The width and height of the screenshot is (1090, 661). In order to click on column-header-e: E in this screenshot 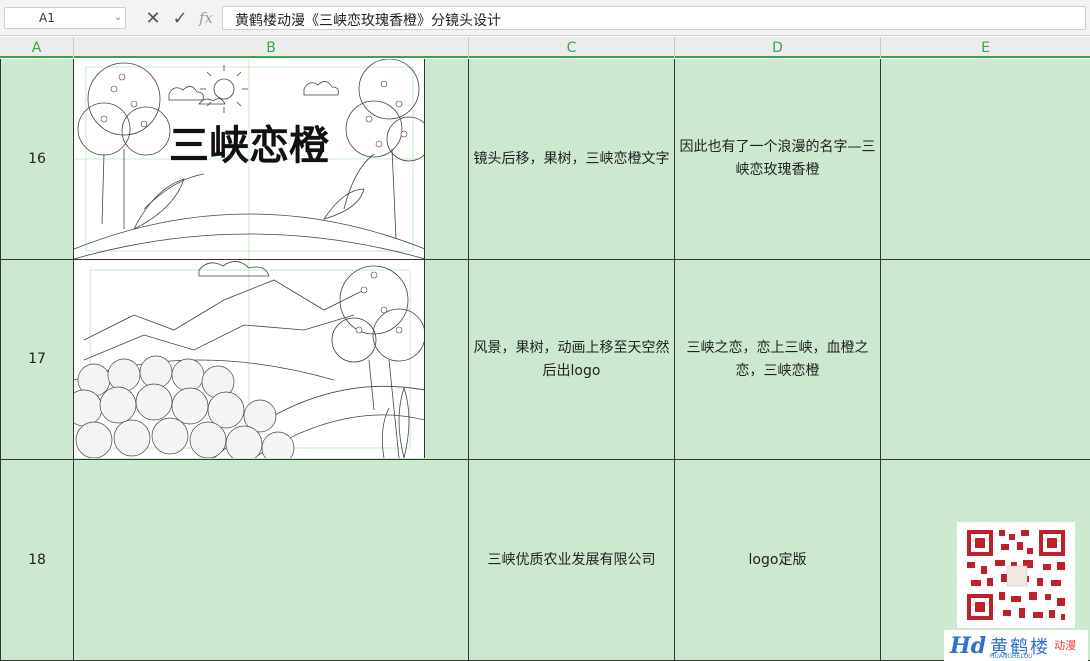, I will do `click(985, 47)`.